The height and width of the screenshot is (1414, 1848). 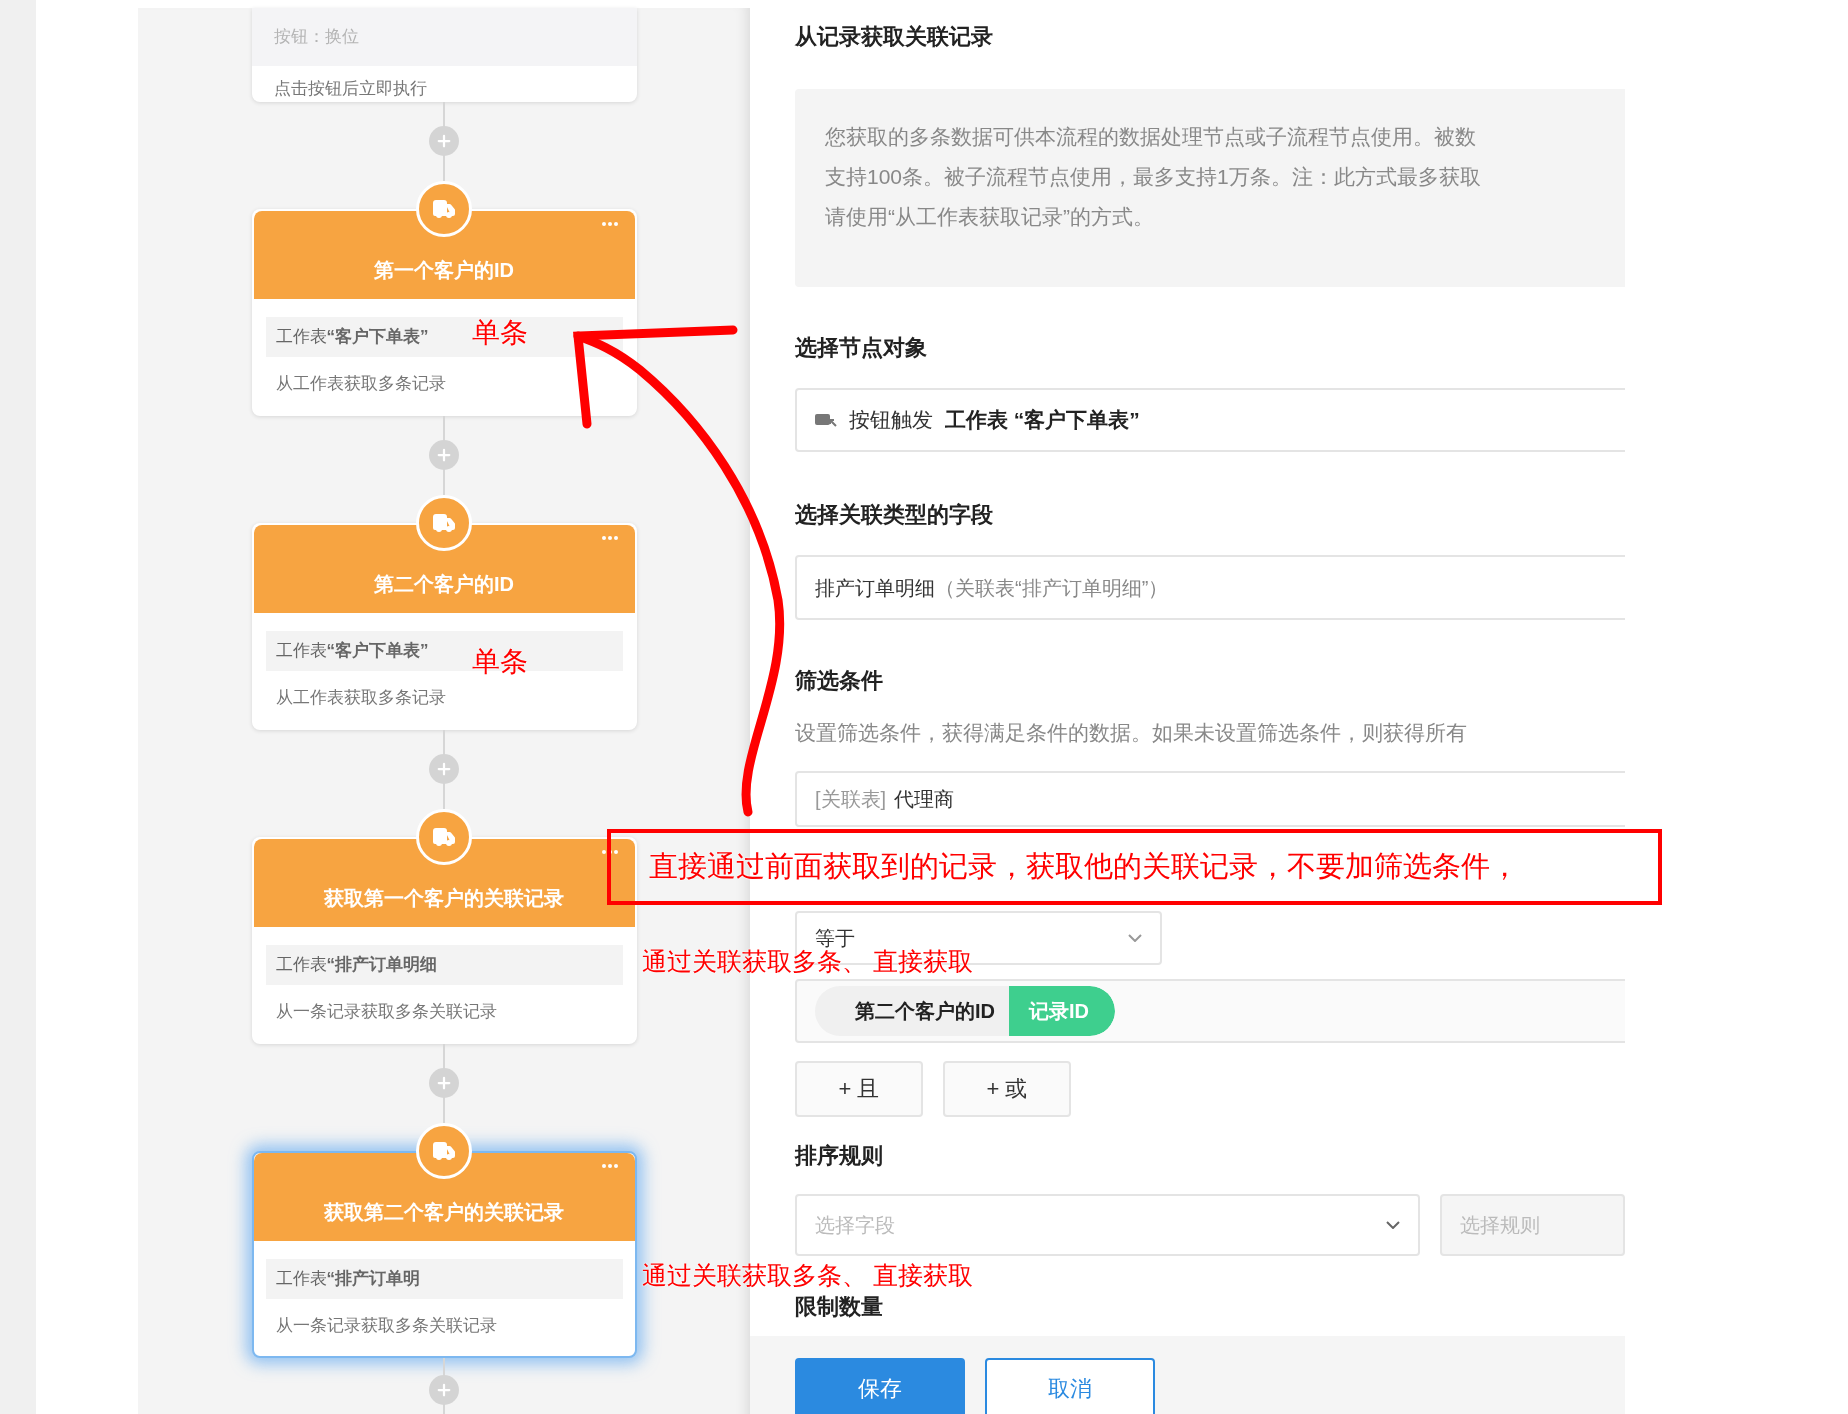 I want to click on filter-field: [关联表] 代理商, so click(x=1210, y=798).